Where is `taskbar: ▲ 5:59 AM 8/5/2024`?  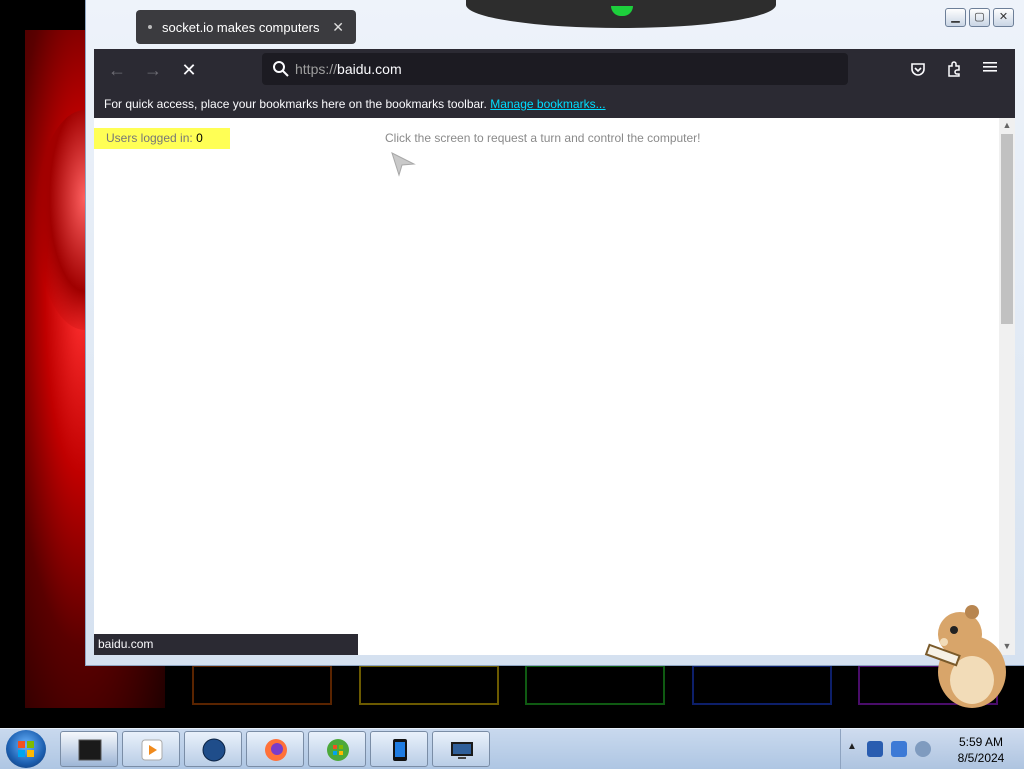 taskbar: ▲ 5:59 AM 8/5/2024 is located at coordinates (512, 748).